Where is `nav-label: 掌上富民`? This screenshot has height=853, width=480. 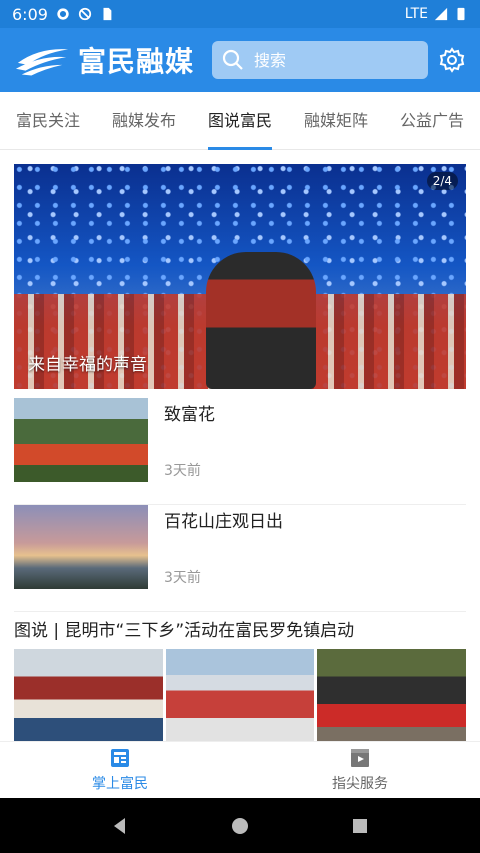 nav-label: 掌上富民 is located at coordinates (120, 784).